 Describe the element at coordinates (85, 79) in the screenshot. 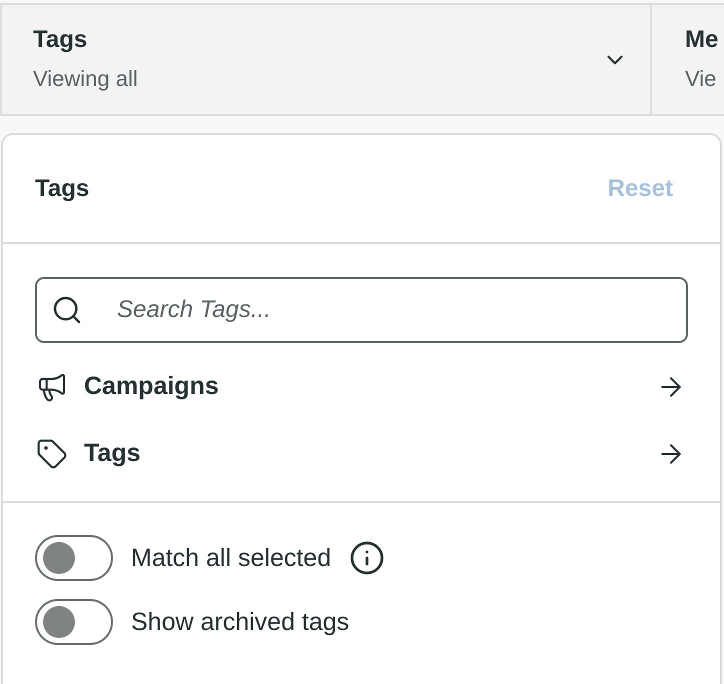

I see `filter-subtitle: Viewing all` at that location.